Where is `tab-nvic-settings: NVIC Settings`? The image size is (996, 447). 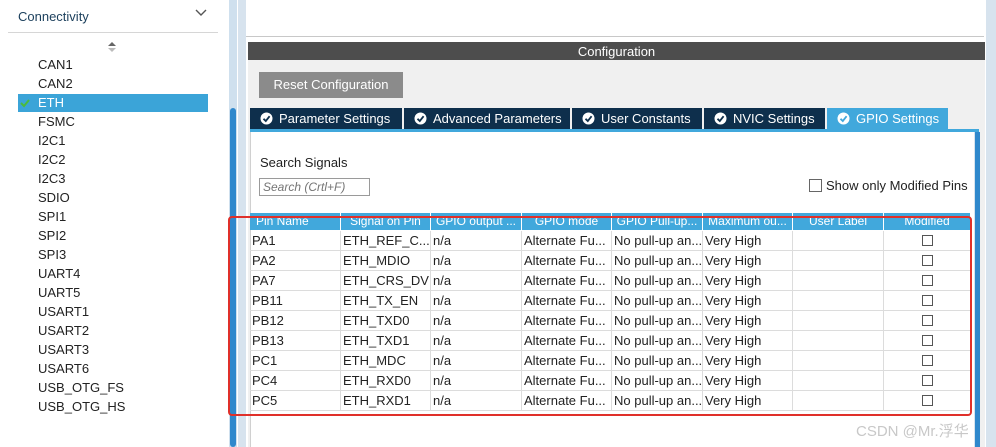 tab-nvic-settings: NVIC Settings is located at coordinates (764, 118).